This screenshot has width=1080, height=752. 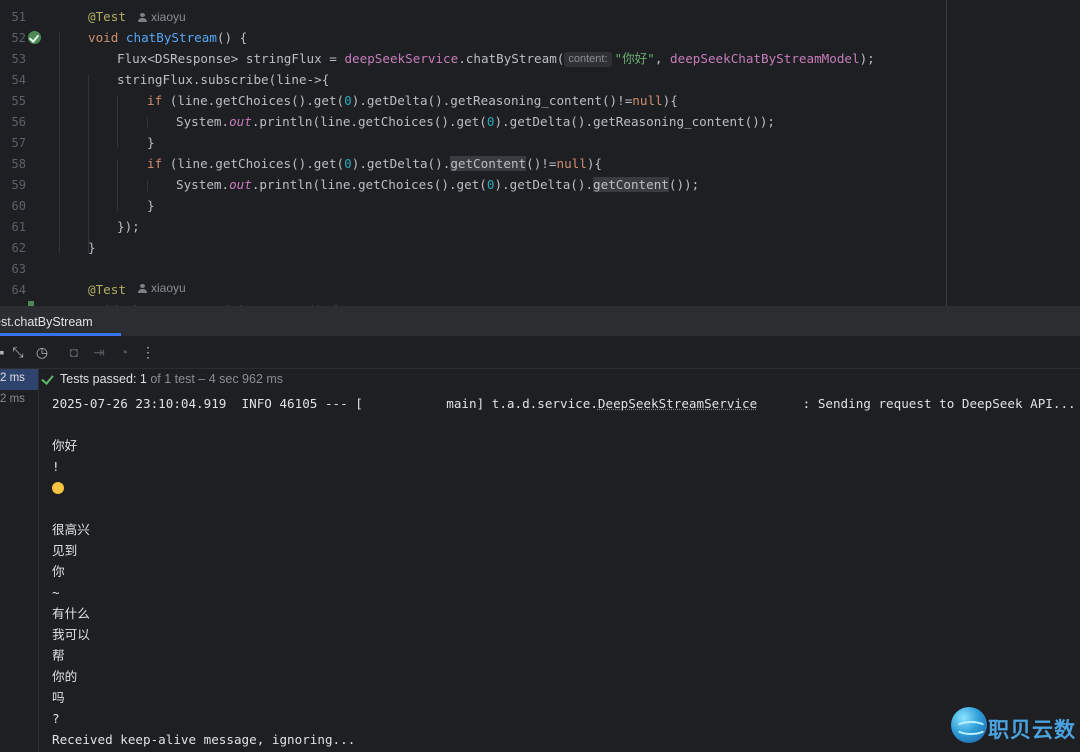 I want to click on profiler-icon: ◔, so click(x=124, y=352).